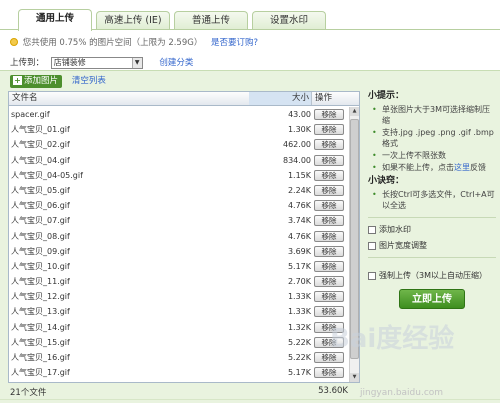  I want to click on file-size: 1.33K, so click(299, 312).